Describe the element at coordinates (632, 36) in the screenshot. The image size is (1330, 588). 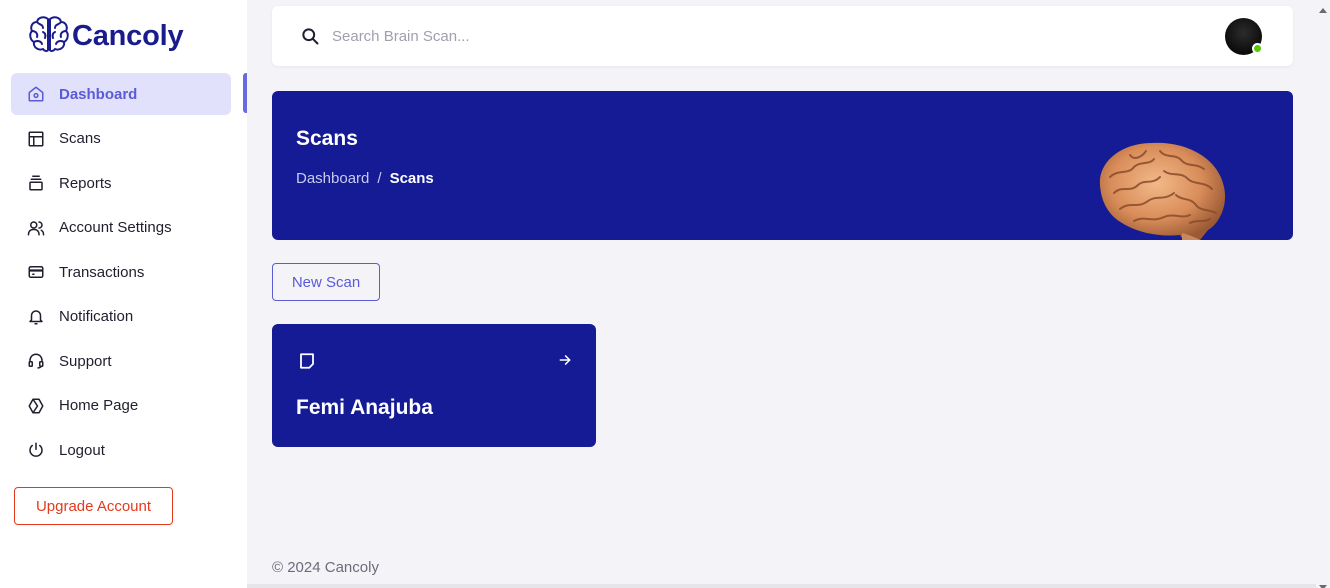
I see `search-input` at that location.